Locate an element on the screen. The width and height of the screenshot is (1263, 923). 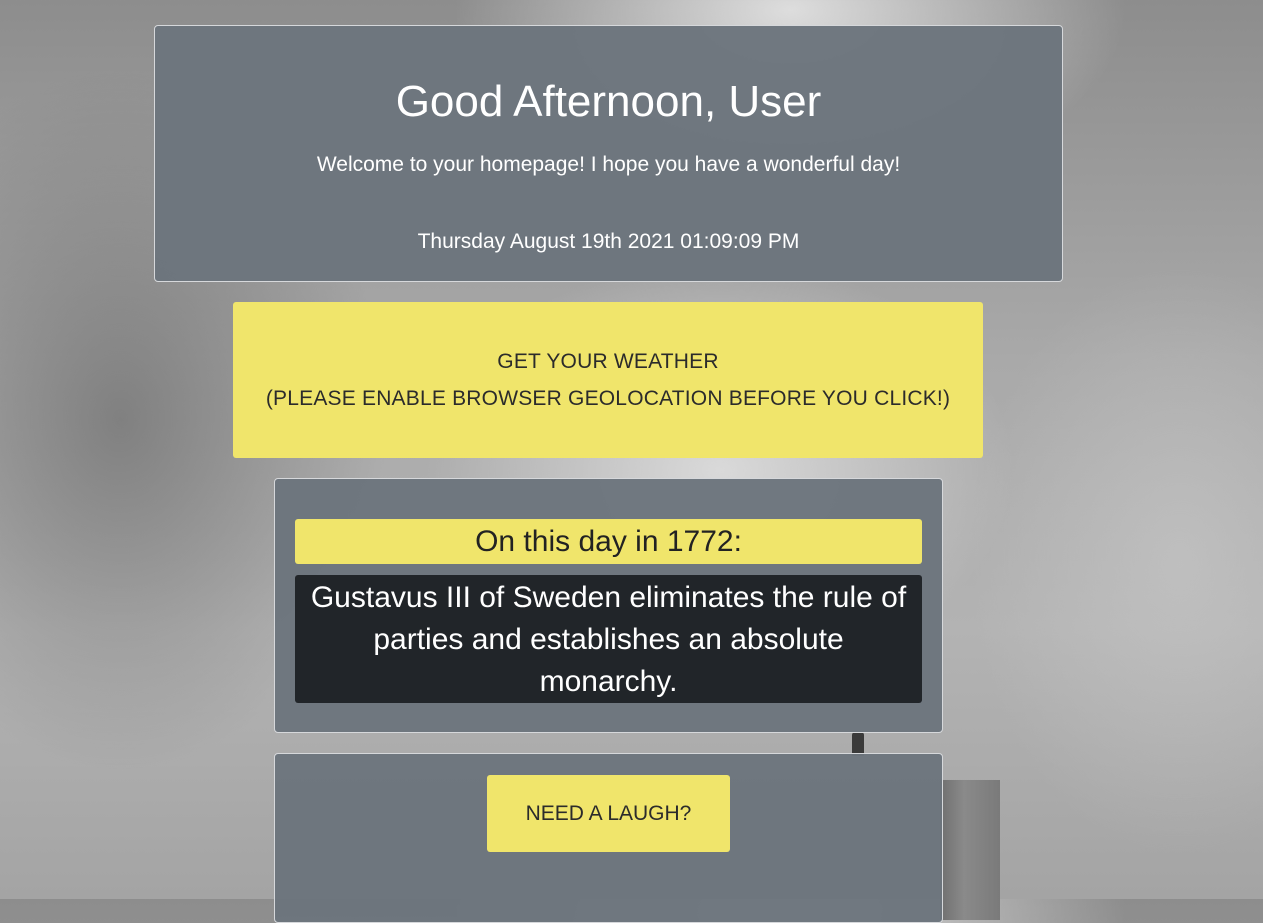
joke-card: NEED A LAUGH? is located at coordinates (608, 838).